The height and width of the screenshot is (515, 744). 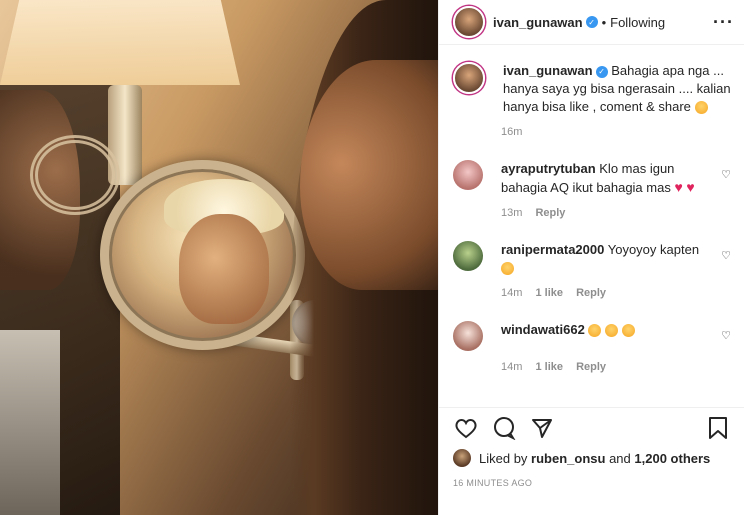 I want to click on photo-mirror, so click(x=202, y=255).